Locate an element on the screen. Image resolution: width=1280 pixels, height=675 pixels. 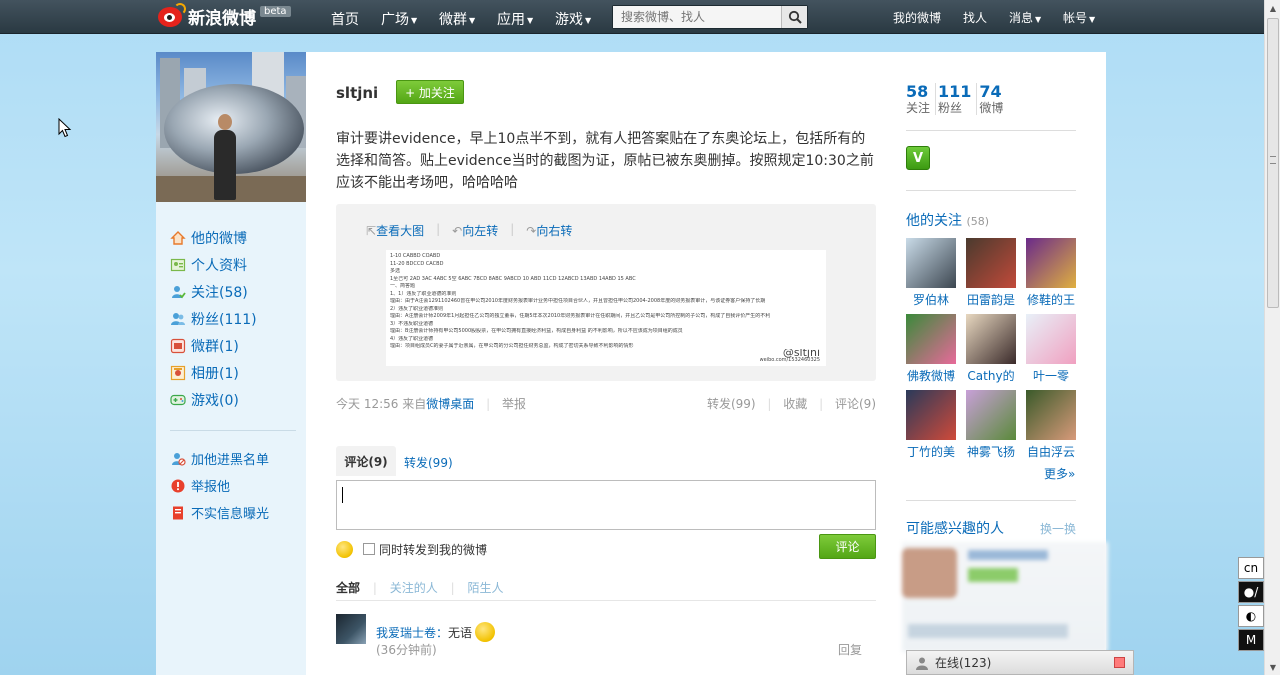
sidebar-item-profile: 个人资料 is located at coordinates (238, 264).